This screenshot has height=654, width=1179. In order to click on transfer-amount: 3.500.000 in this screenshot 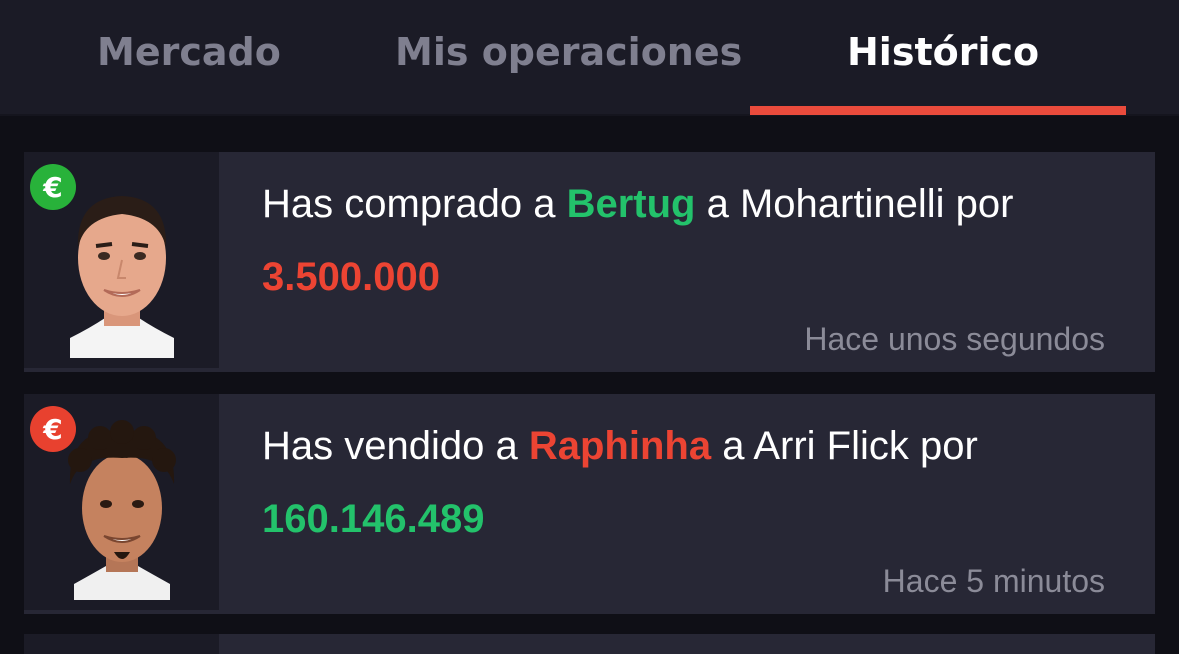, I will do `click(351, 277)`.